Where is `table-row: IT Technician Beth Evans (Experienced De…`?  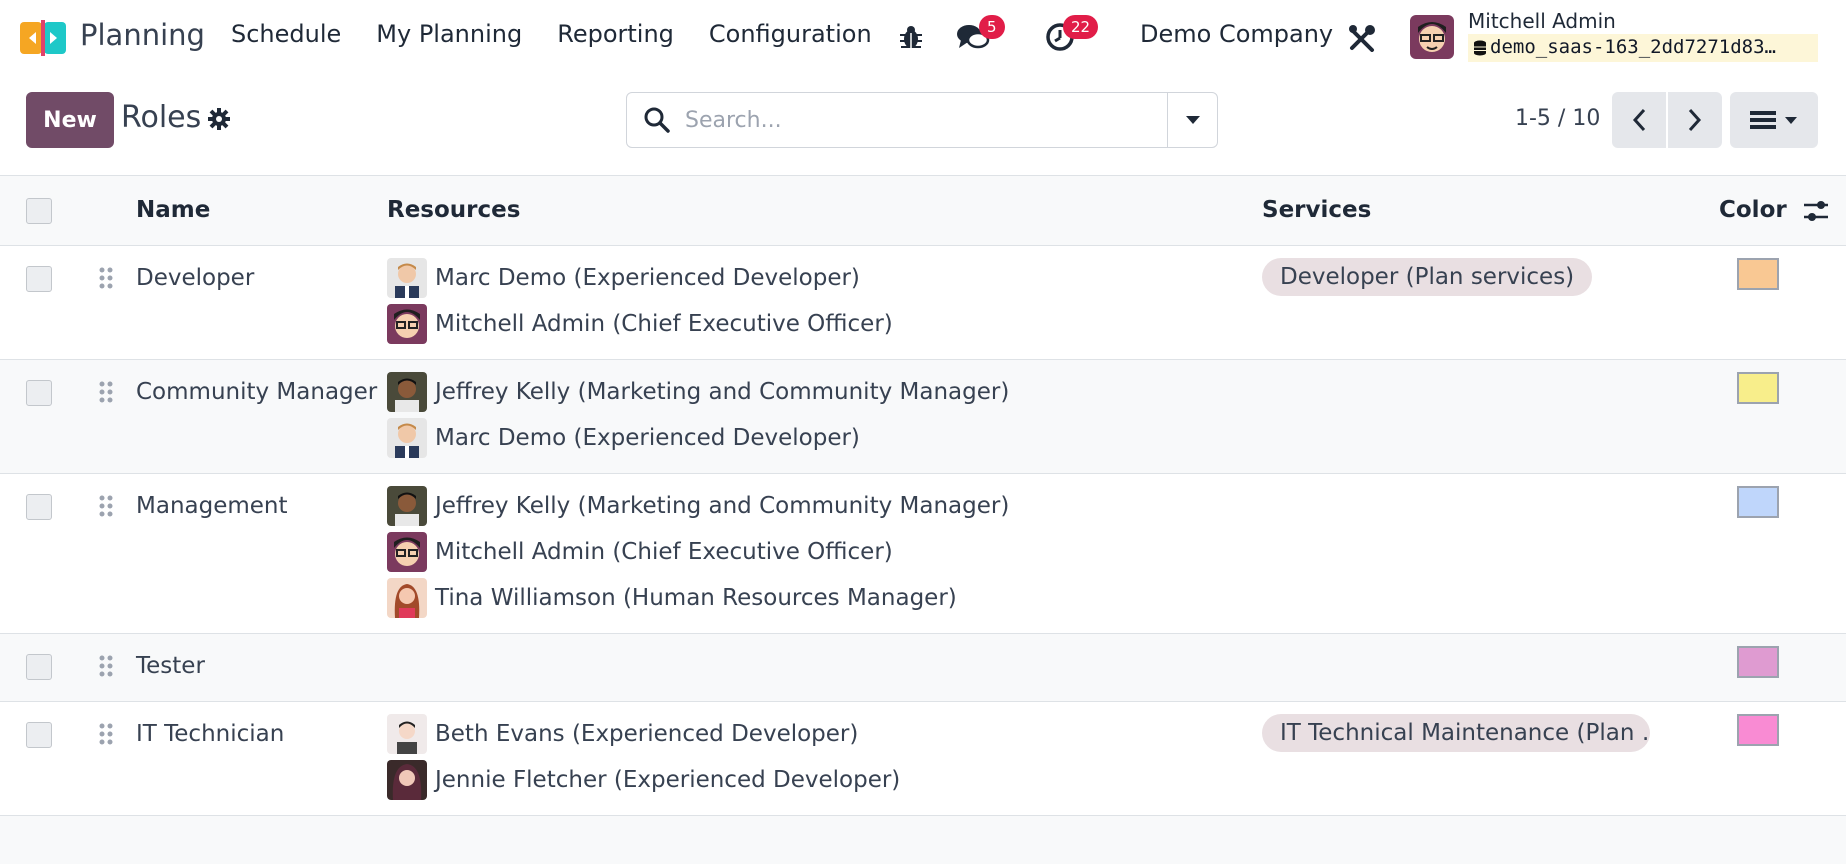
table-row: IT Technician Beth Evans (Experienced De… is located at coordinates (923, 759).